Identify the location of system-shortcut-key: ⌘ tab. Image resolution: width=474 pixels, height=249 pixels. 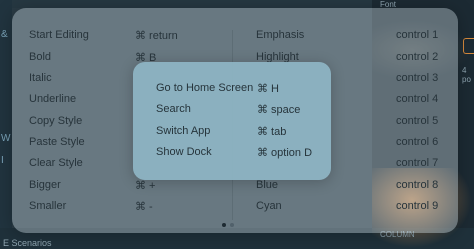
(272, 132).